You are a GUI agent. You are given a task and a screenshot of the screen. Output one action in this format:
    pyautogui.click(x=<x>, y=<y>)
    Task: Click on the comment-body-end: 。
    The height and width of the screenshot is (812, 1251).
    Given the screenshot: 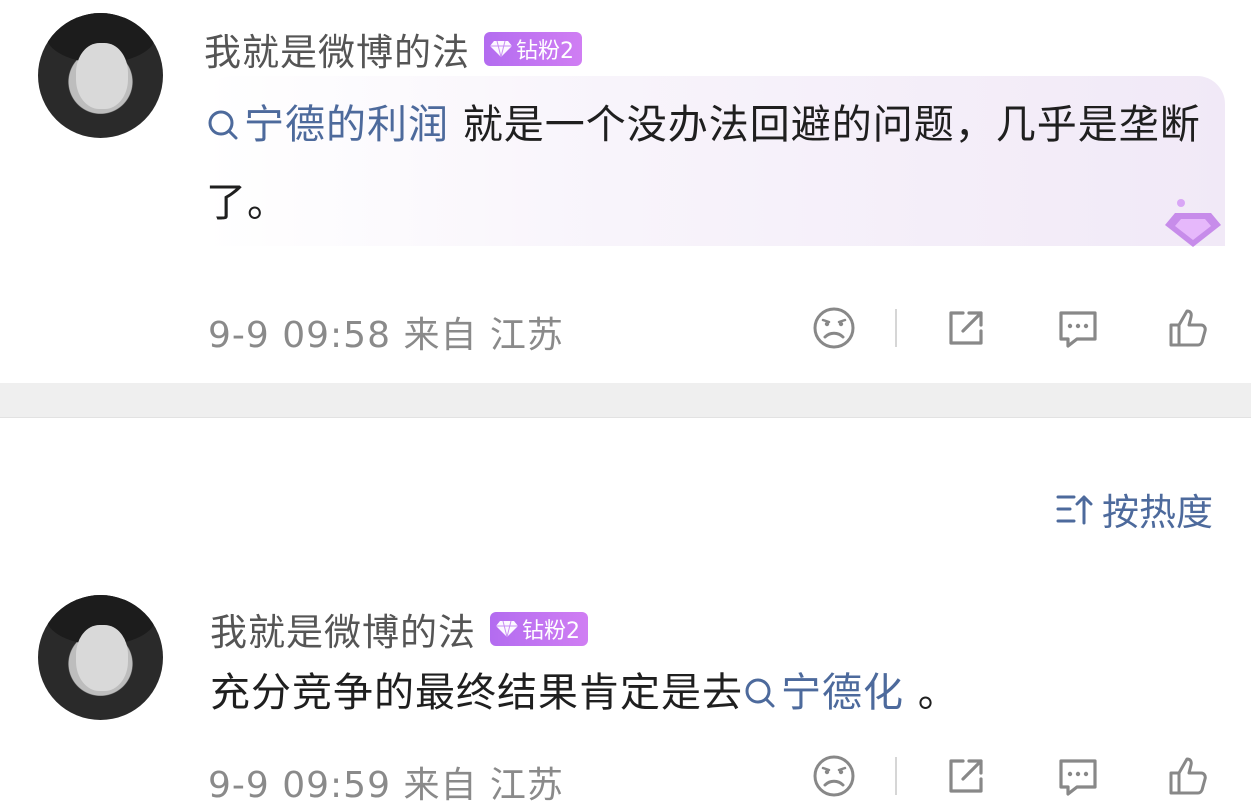 What is the action you would take?
    pyautogui.click(x=931, y=693)
    